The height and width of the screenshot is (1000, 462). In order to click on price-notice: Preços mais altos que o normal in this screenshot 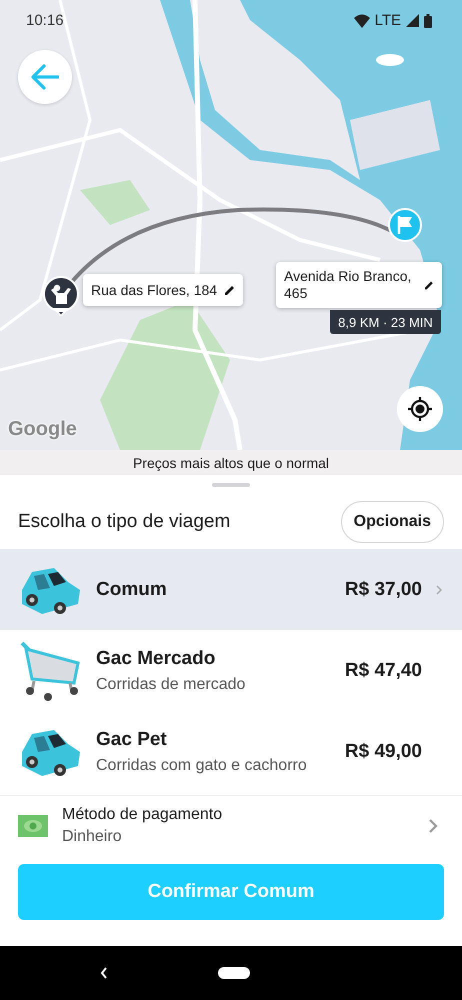, I will do `click(231, 462)`.